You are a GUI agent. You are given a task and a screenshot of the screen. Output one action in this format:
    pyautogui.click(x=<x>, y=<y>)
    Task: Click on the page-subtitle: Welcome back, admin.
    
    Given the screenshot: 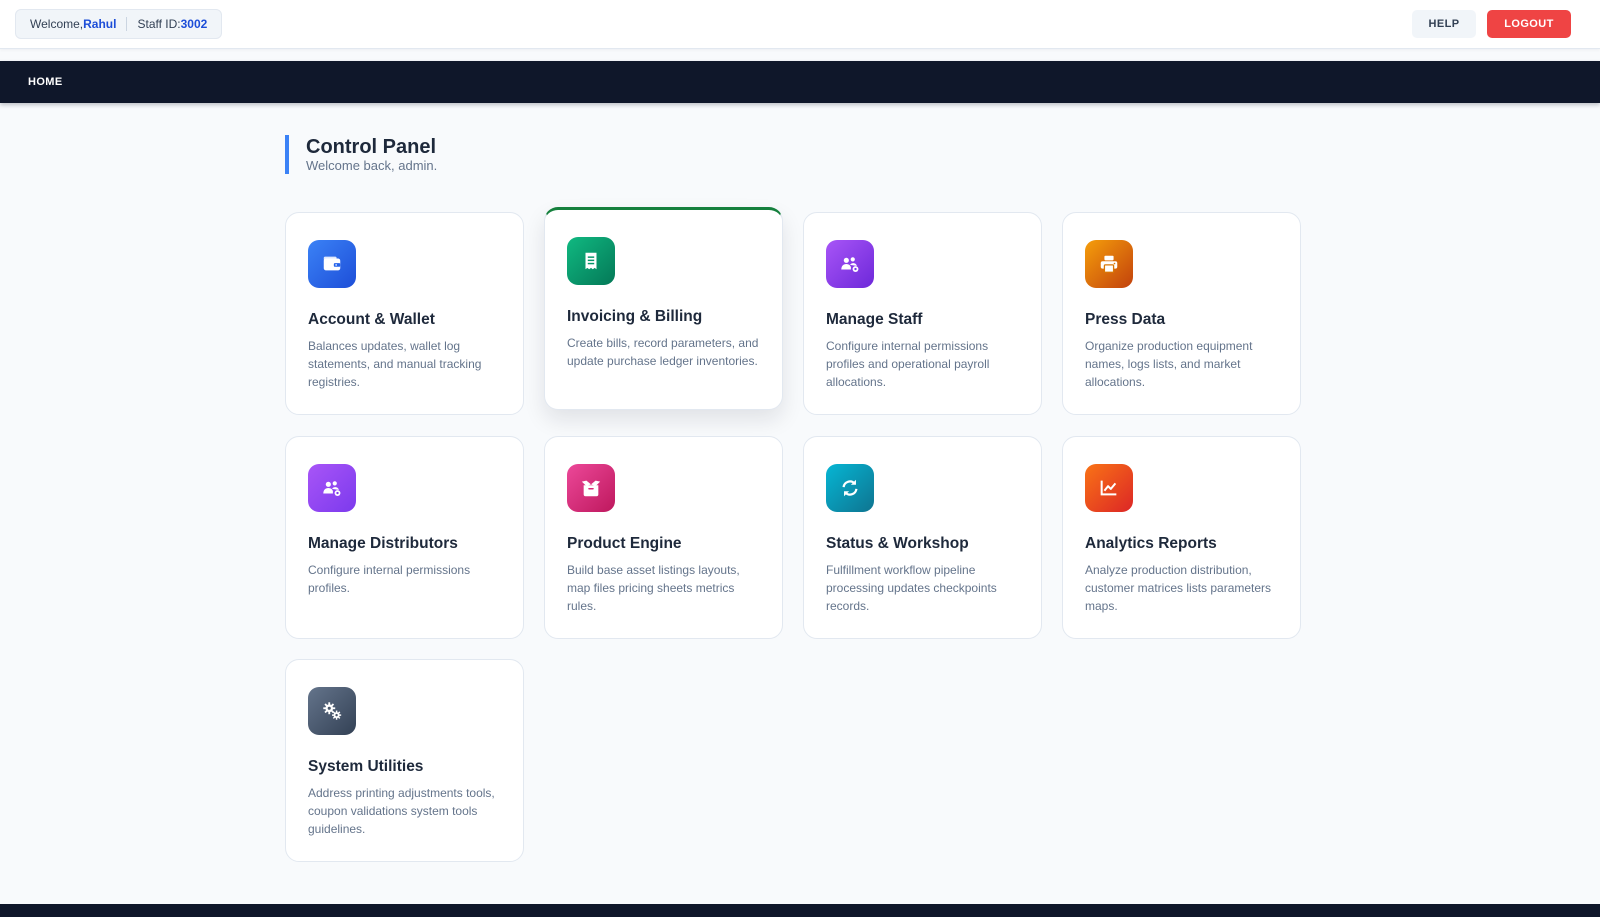 What is the action you would take?
    pyautogui.click(x=372, y=165)
    